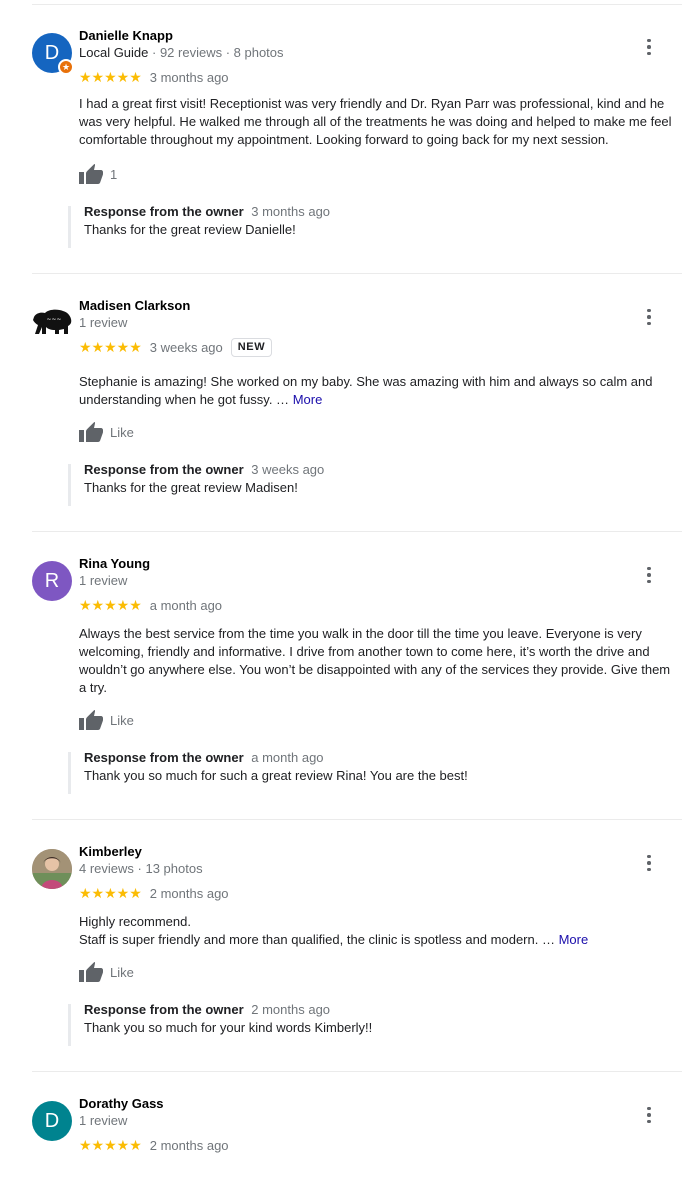 This screenshot has height=1181, width=698. What do you see at coordinates (181, 52) in the screenshot?
I see `reviewer-meta: Local Guide · 92 reviews · 8 photos` at bounding box center [181, 52].